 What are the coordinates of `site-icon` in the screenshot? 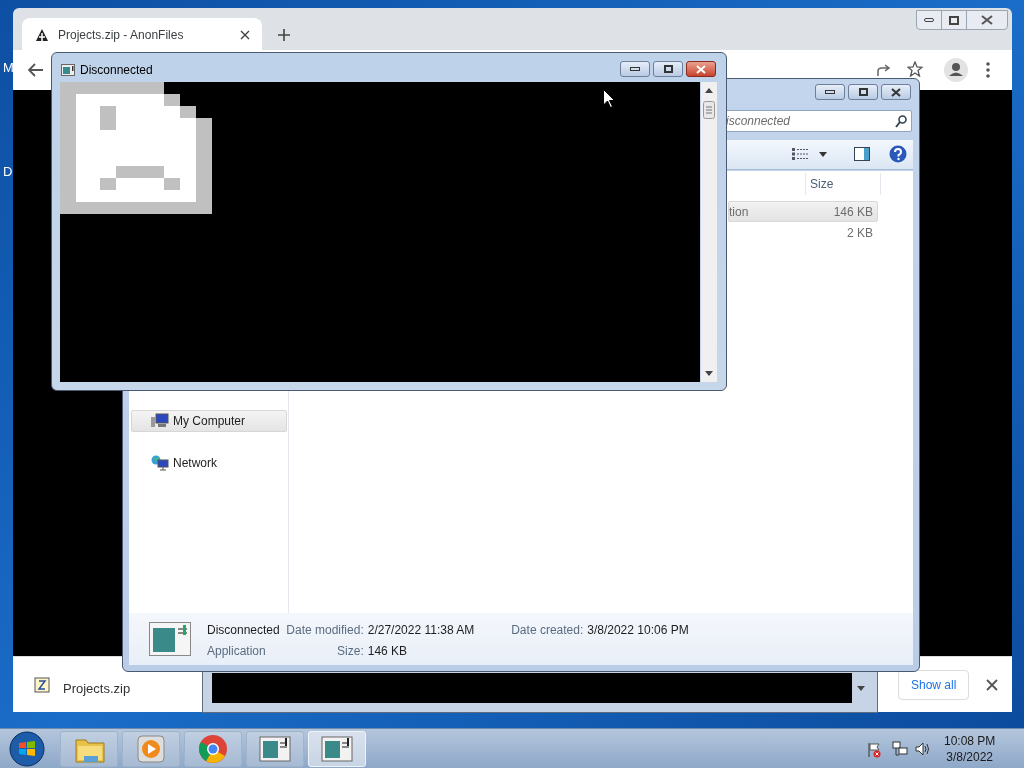 It's located at (42, 35).